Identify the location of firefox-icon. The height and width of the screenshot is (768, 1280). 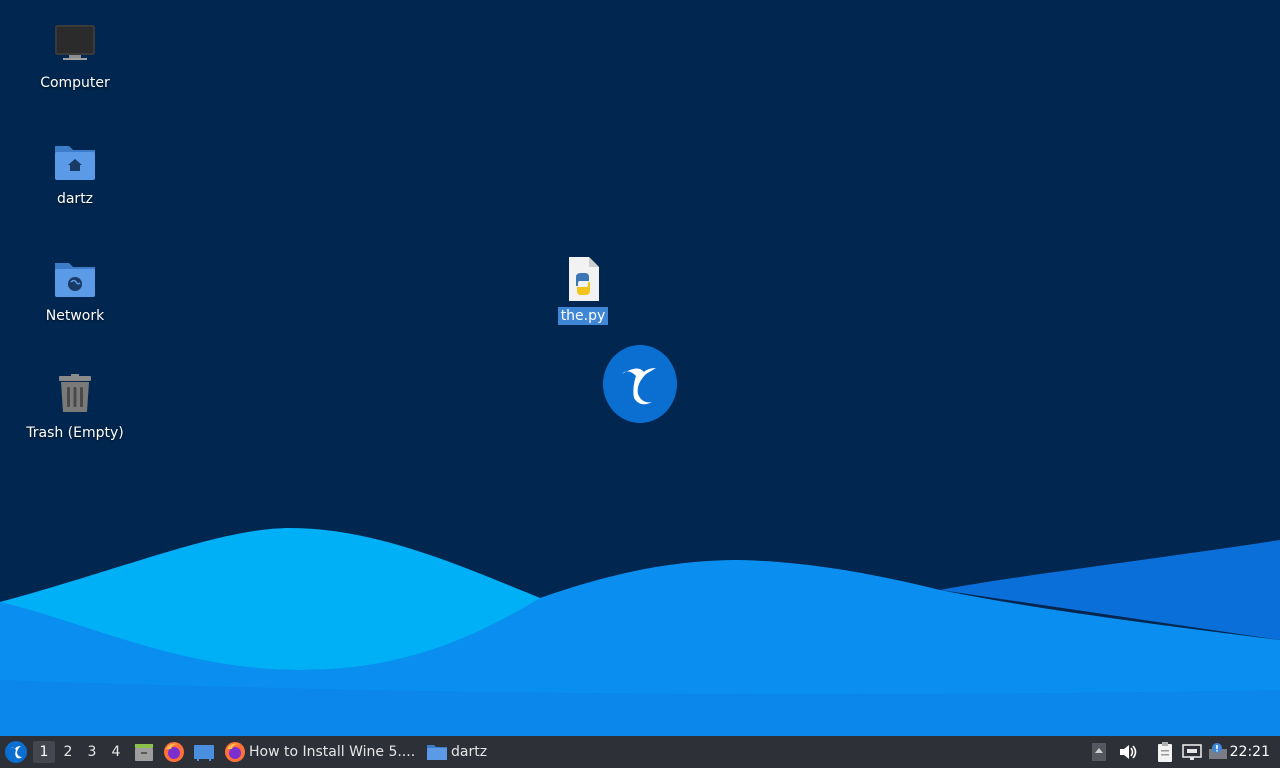
(235, 752).